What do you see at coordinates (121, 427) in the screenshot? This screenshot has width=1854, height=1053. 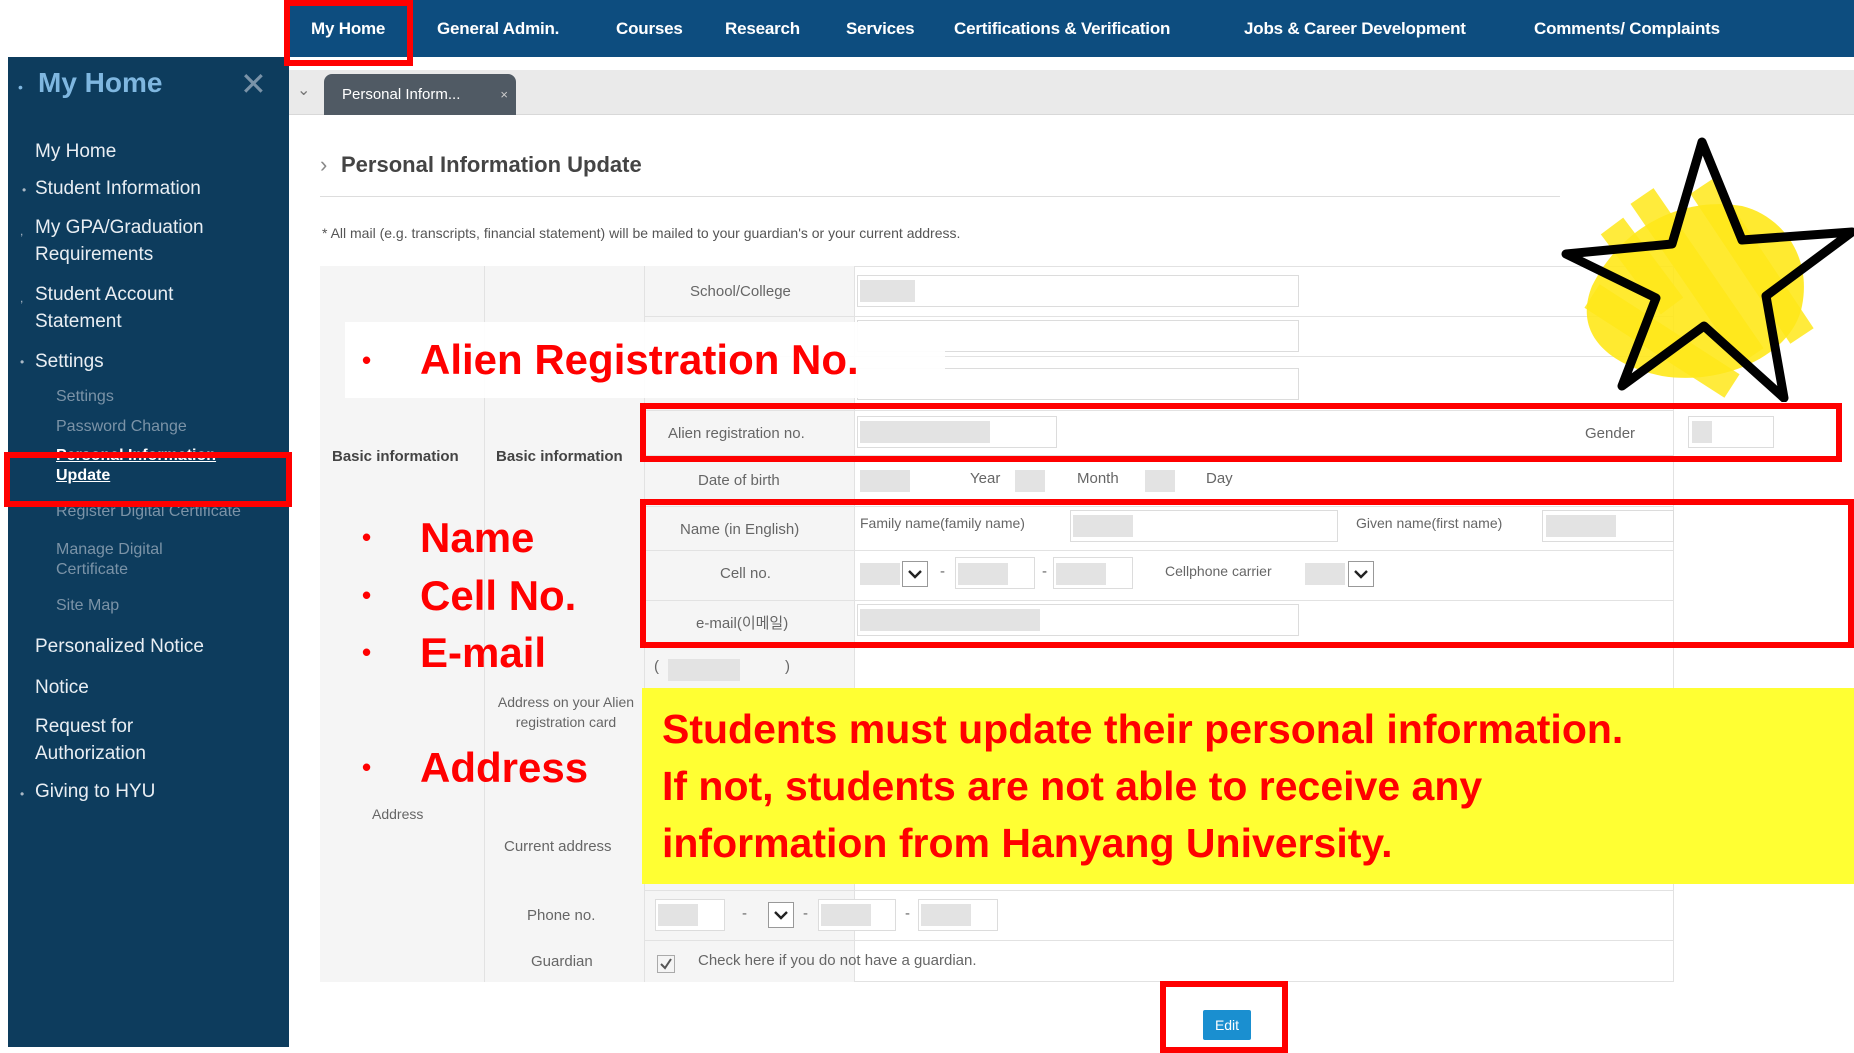 I see `sidebar-sub-password-change: Password Change` at bounding box center [121, 427].